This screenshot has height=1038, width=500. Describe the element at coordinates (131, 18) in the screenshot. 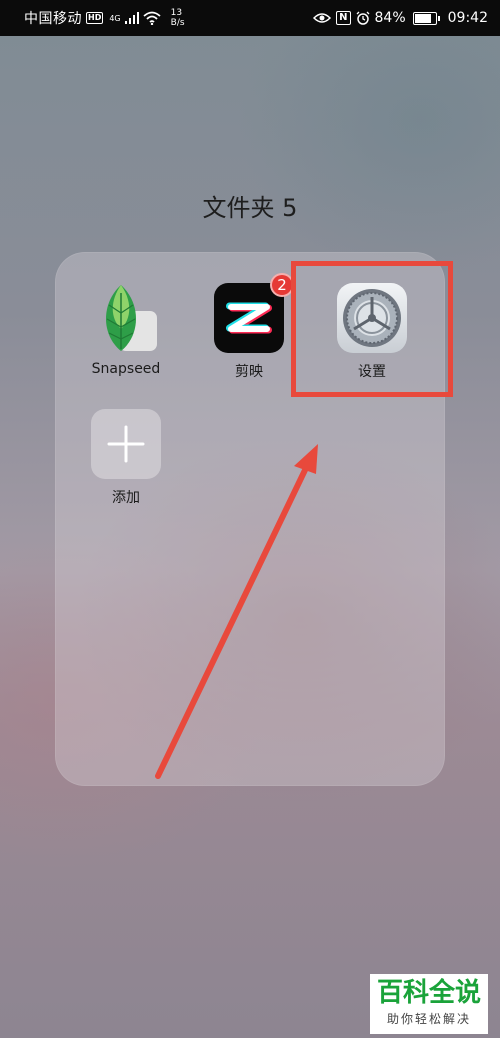

I see `signal-icon` at that location.